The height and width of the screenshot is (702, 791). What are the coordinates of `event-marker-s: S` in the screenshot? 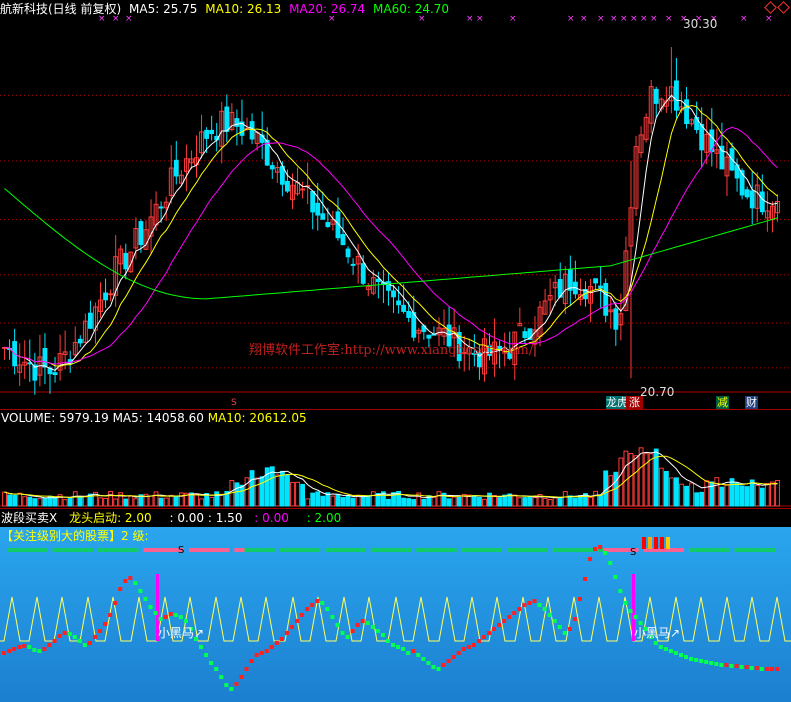 It's located at (234, 403).